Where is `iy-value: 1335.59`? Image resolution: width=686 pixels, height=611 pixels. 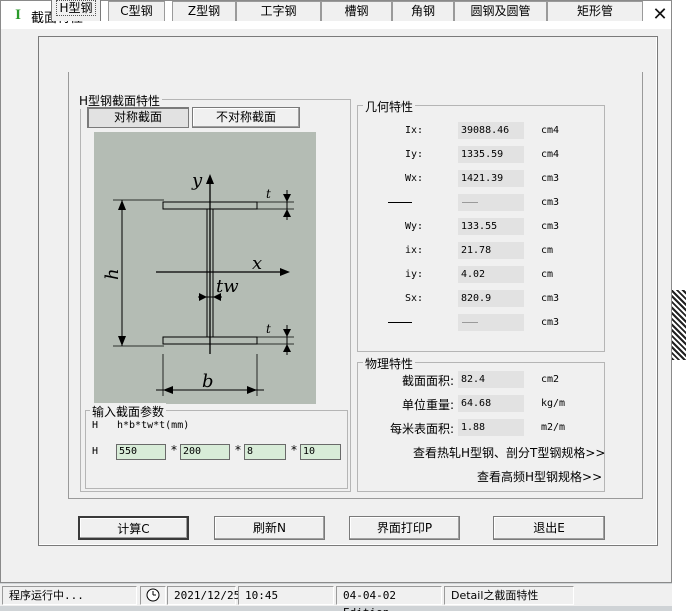
iy-value: 1335.59 is located at coordinates (491, 154).